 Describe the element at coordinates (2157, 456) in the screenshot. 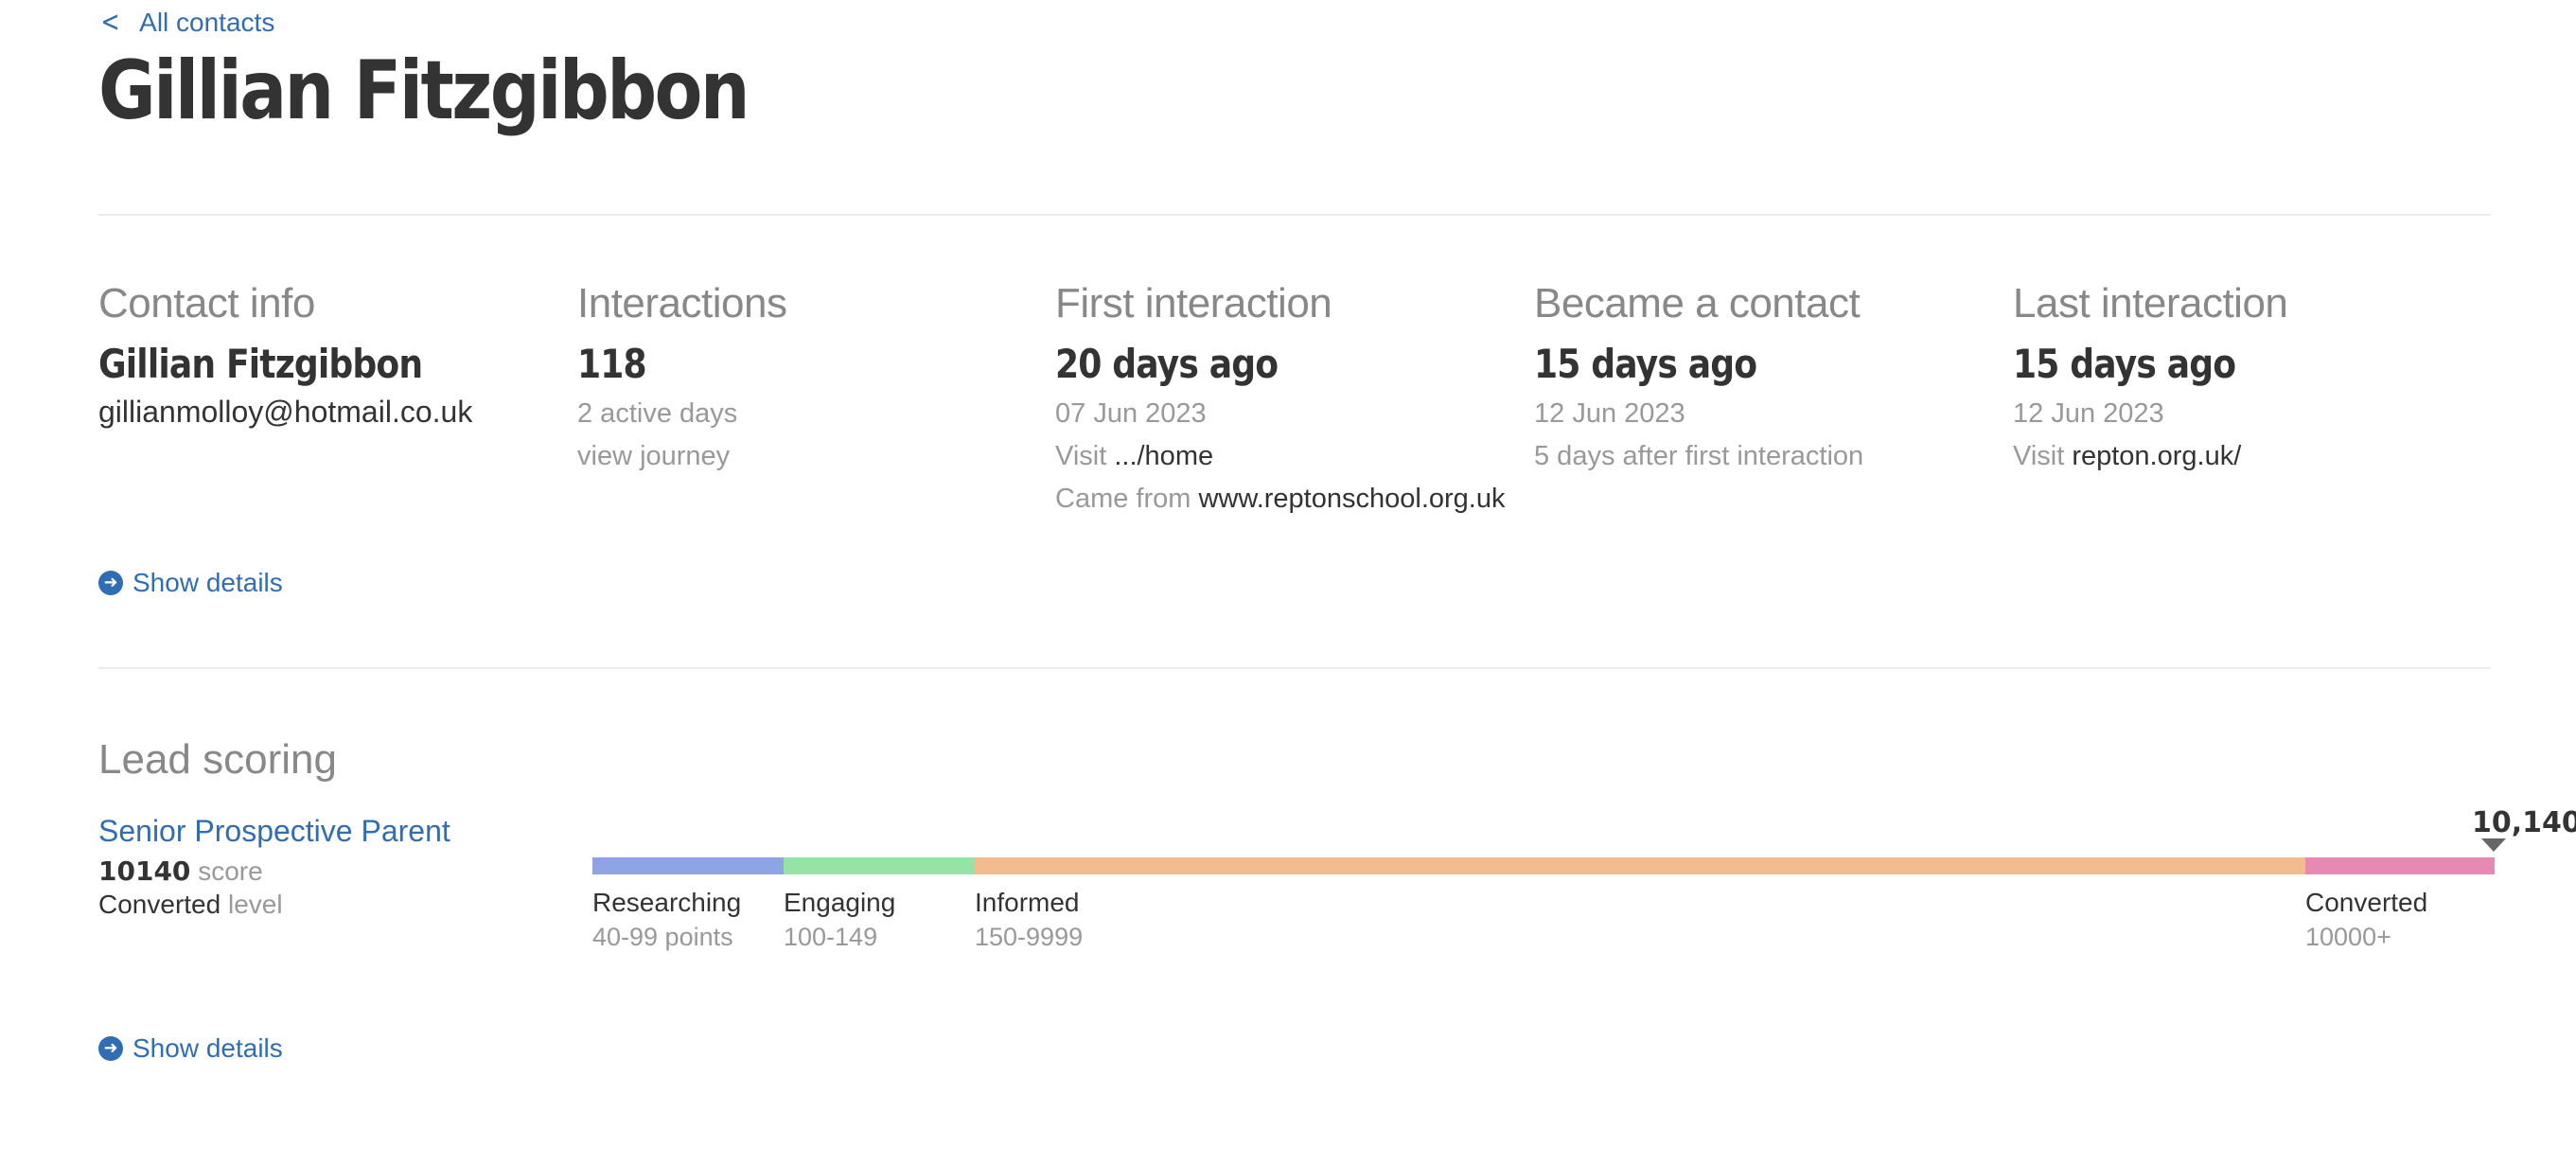

I see `visit-value: repton.org.uk/` at that location.